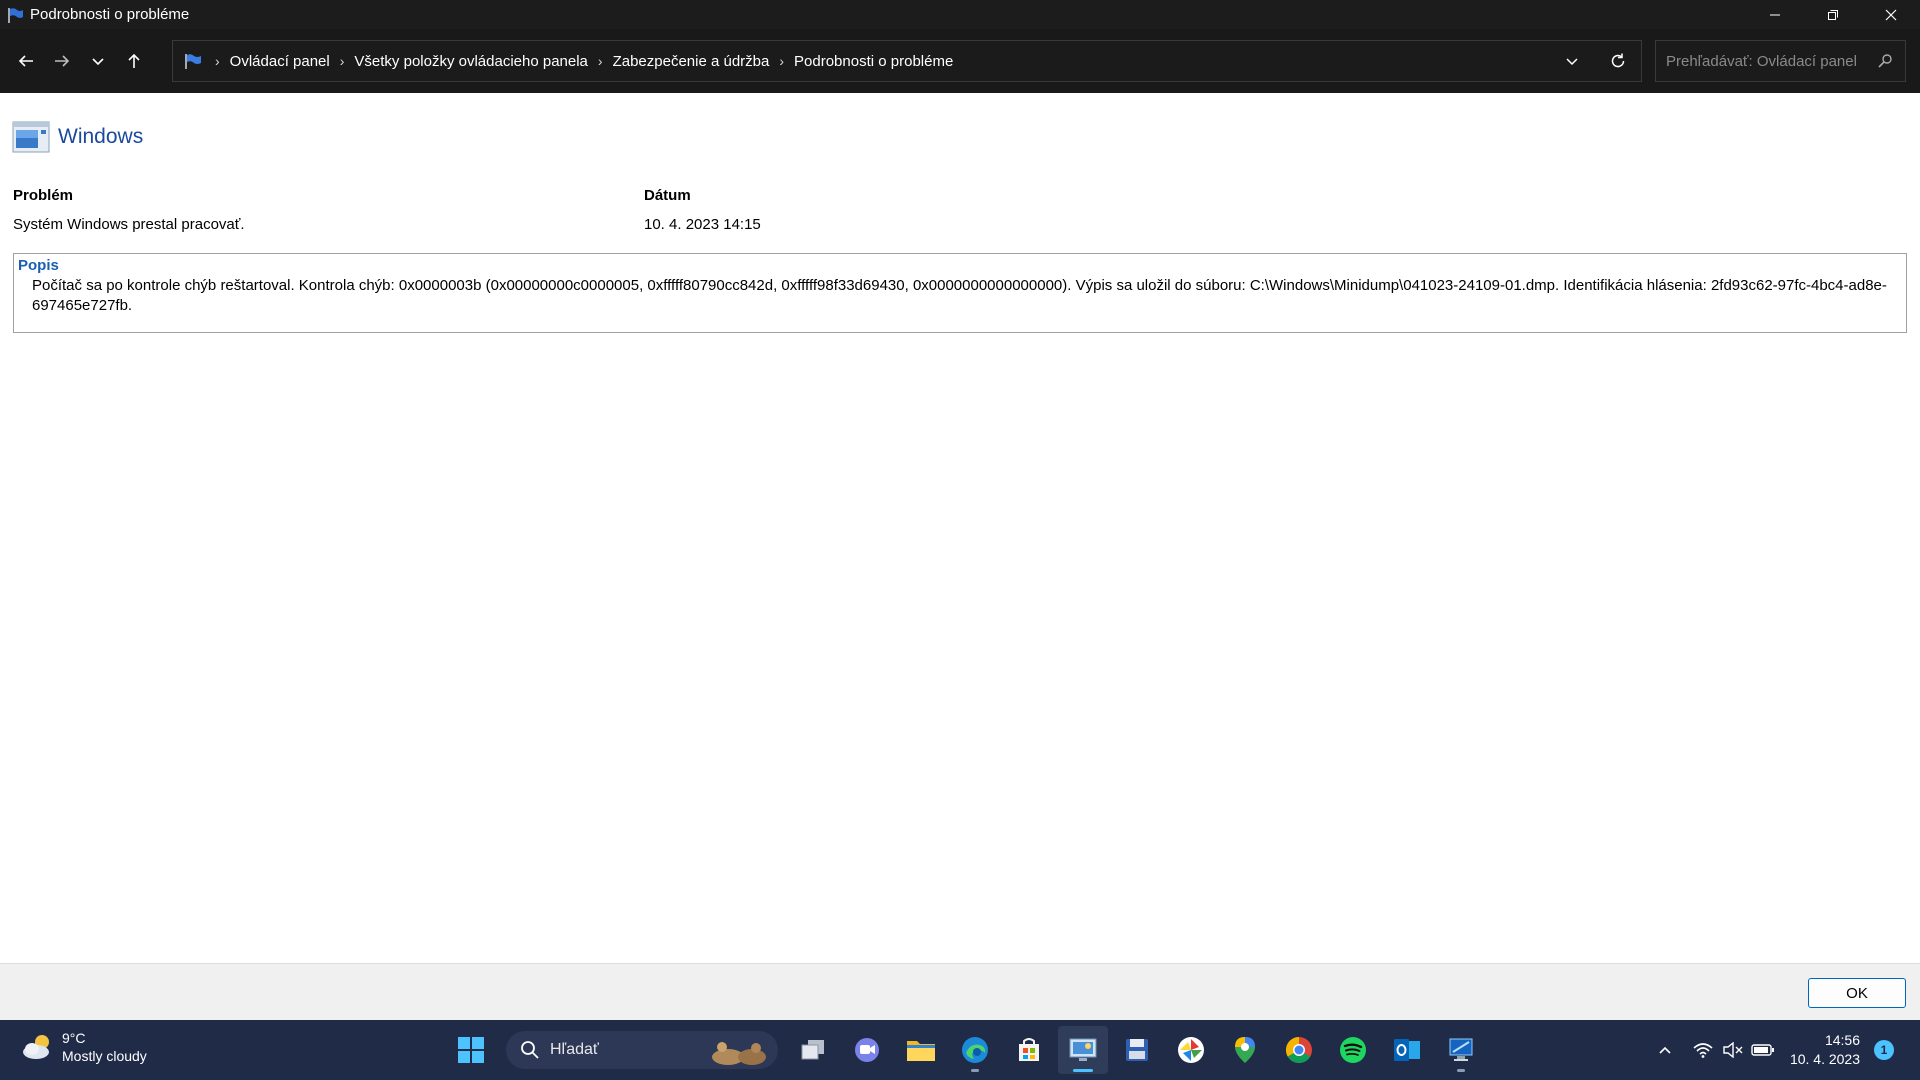  Describe the element at coordinates (960, 14) in the screenshot. I see `title-bar: Podrobnosti o probléme` at that location.